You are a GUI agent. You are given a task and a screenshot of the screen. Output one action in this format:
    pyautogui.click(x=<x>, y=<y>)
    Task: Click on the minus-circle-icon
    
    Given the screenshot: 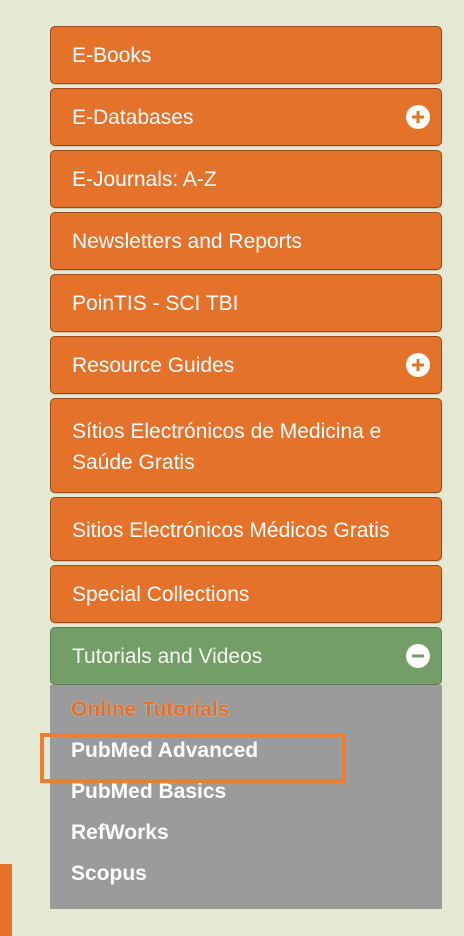 What is the action you would take?
    pyautogui.click(x=418, y=656)
    